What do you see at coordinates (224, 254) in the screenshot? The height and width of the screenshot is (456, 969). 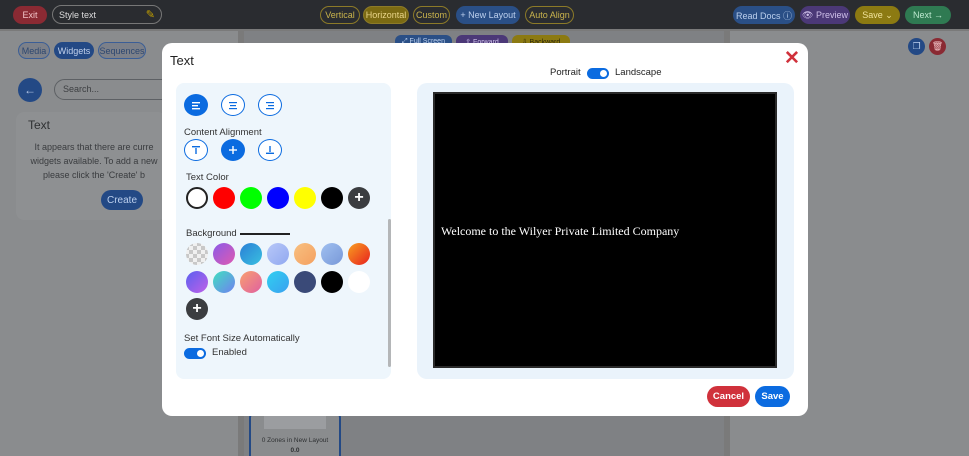 I see `background-swatch-purple-pink` at bounding box center [224, 254].